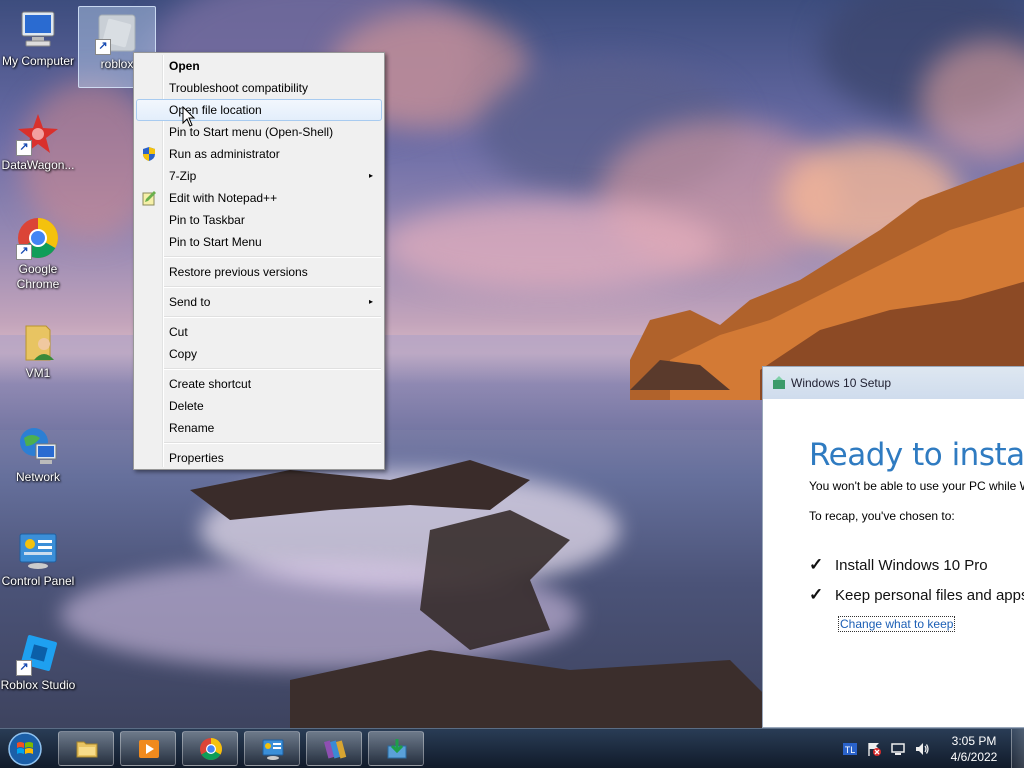 The width and height of the screenshot is (1024, 769). Describe the element at coordinates (38, 581) in the screenshot. I see `desktop-icon-label: Control Panel` at that location.